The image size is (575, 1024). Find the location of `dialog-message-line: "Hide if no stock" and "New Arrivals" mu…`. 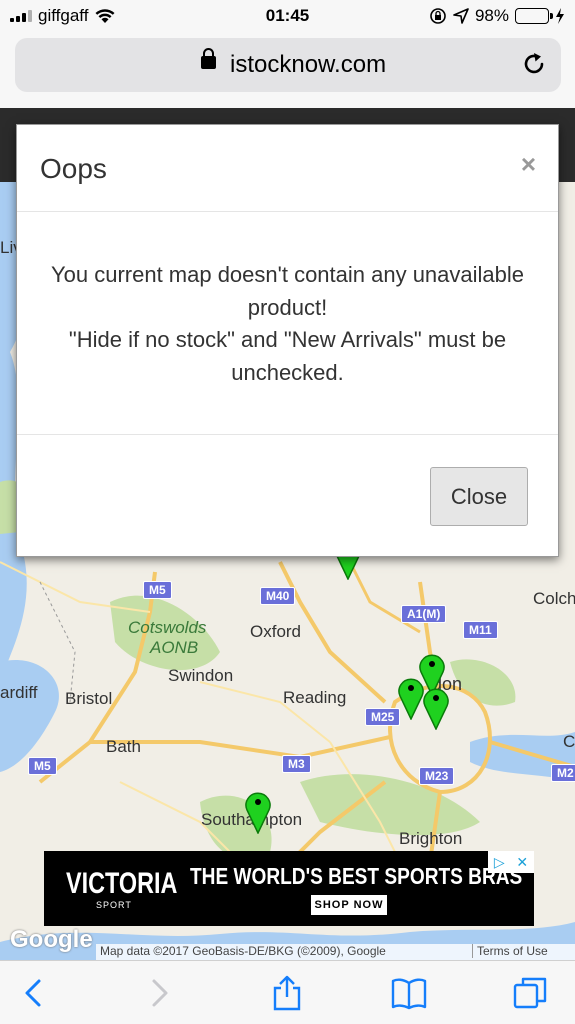

dialog-message-line: "Hide if no stock" and "New Arrivals" mu… is located at coordinates (287, 356).